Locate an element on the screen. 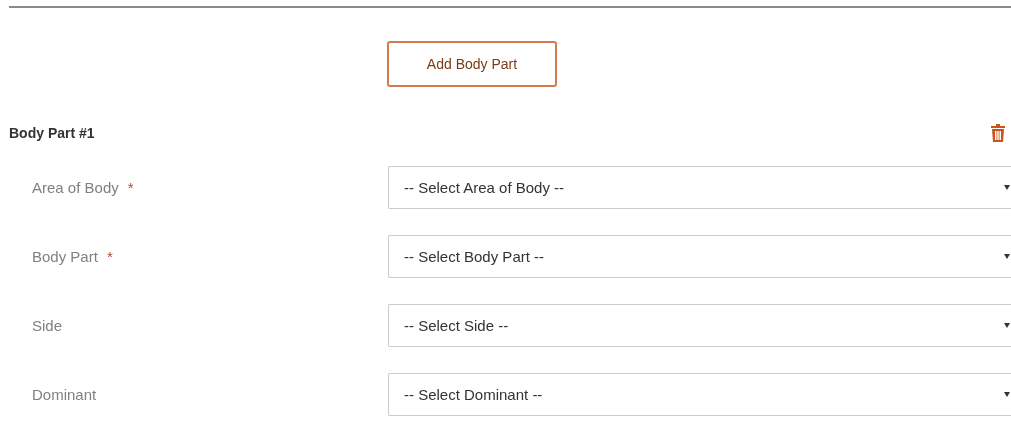 The width and height of the screenshot is (1011, 425). field-label: Body Part is located at coordinates (65, 256).